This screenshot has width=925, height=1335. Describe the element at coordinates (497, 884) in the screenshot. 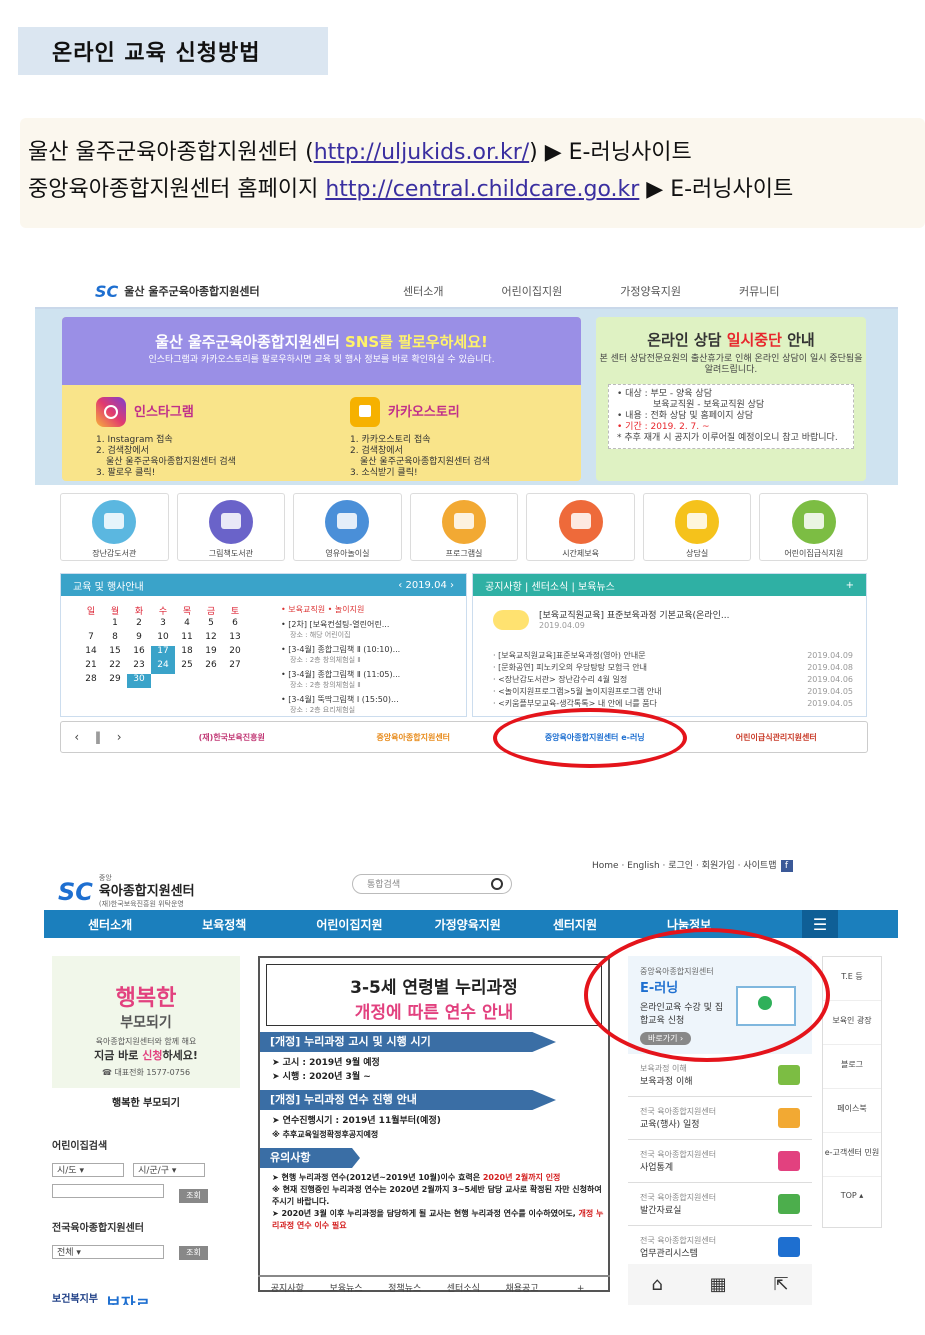

I see `search-icon` at that location.